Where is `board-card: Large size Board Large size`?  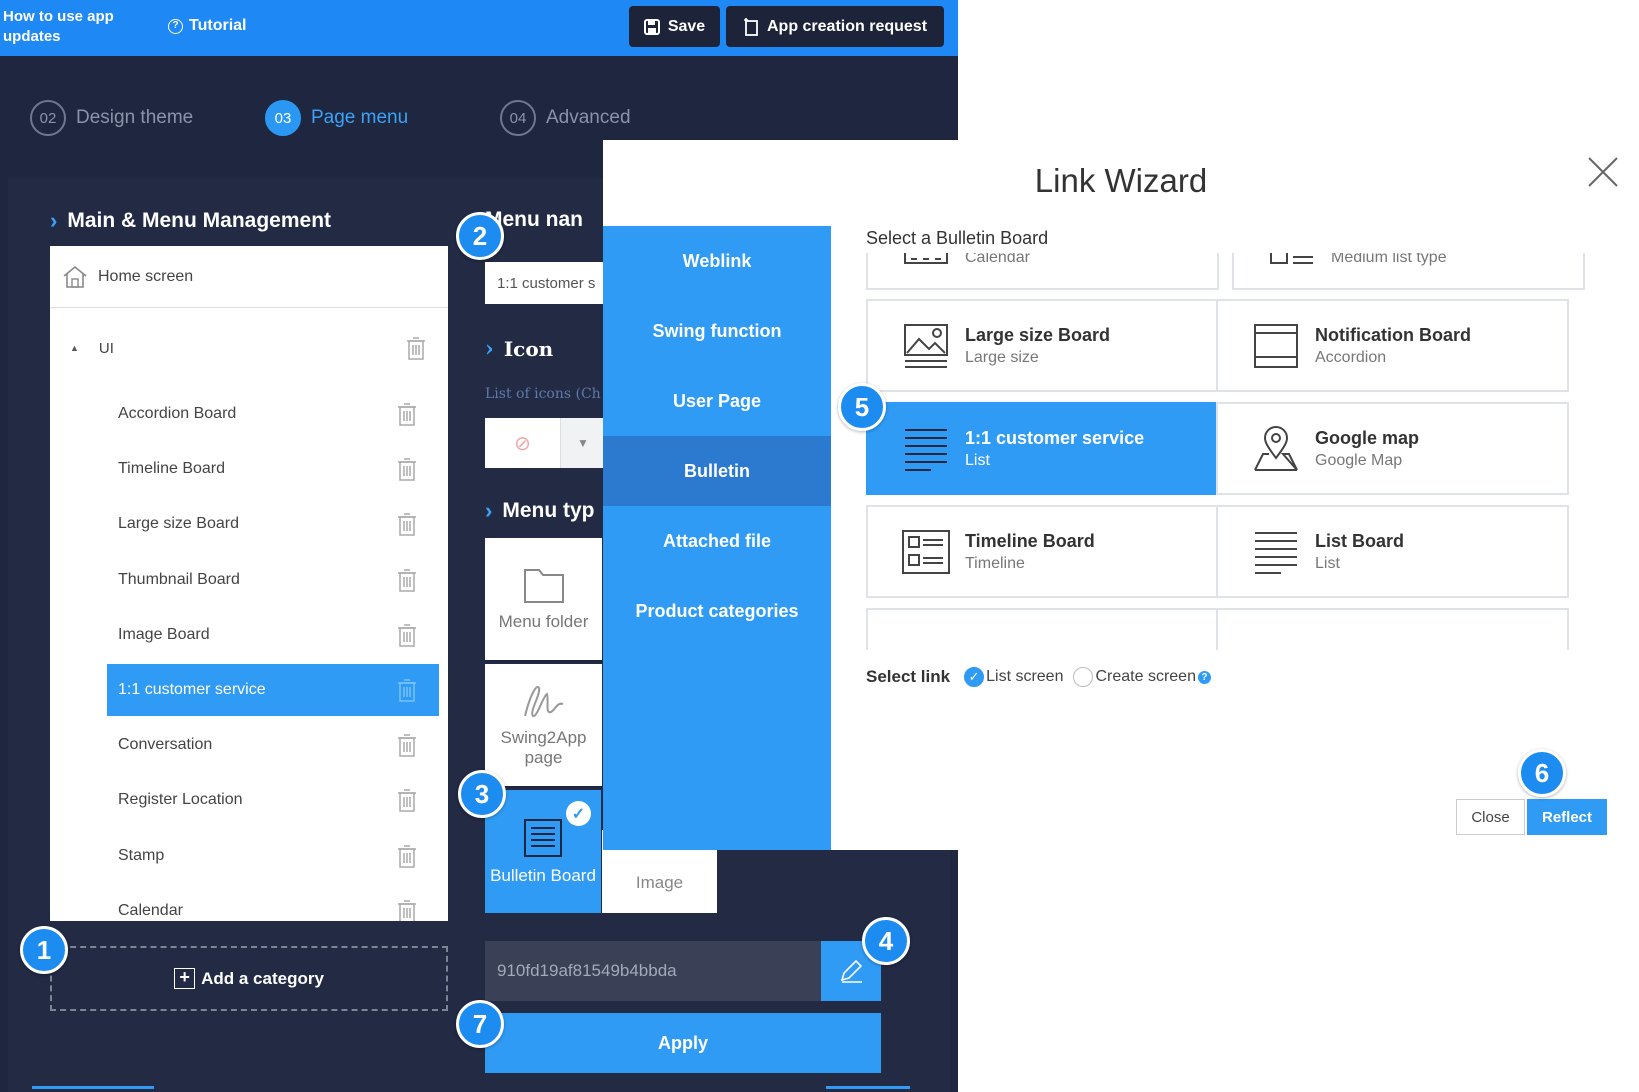
board-card: Large size Board Large size is located at coordinates (1042, 345).